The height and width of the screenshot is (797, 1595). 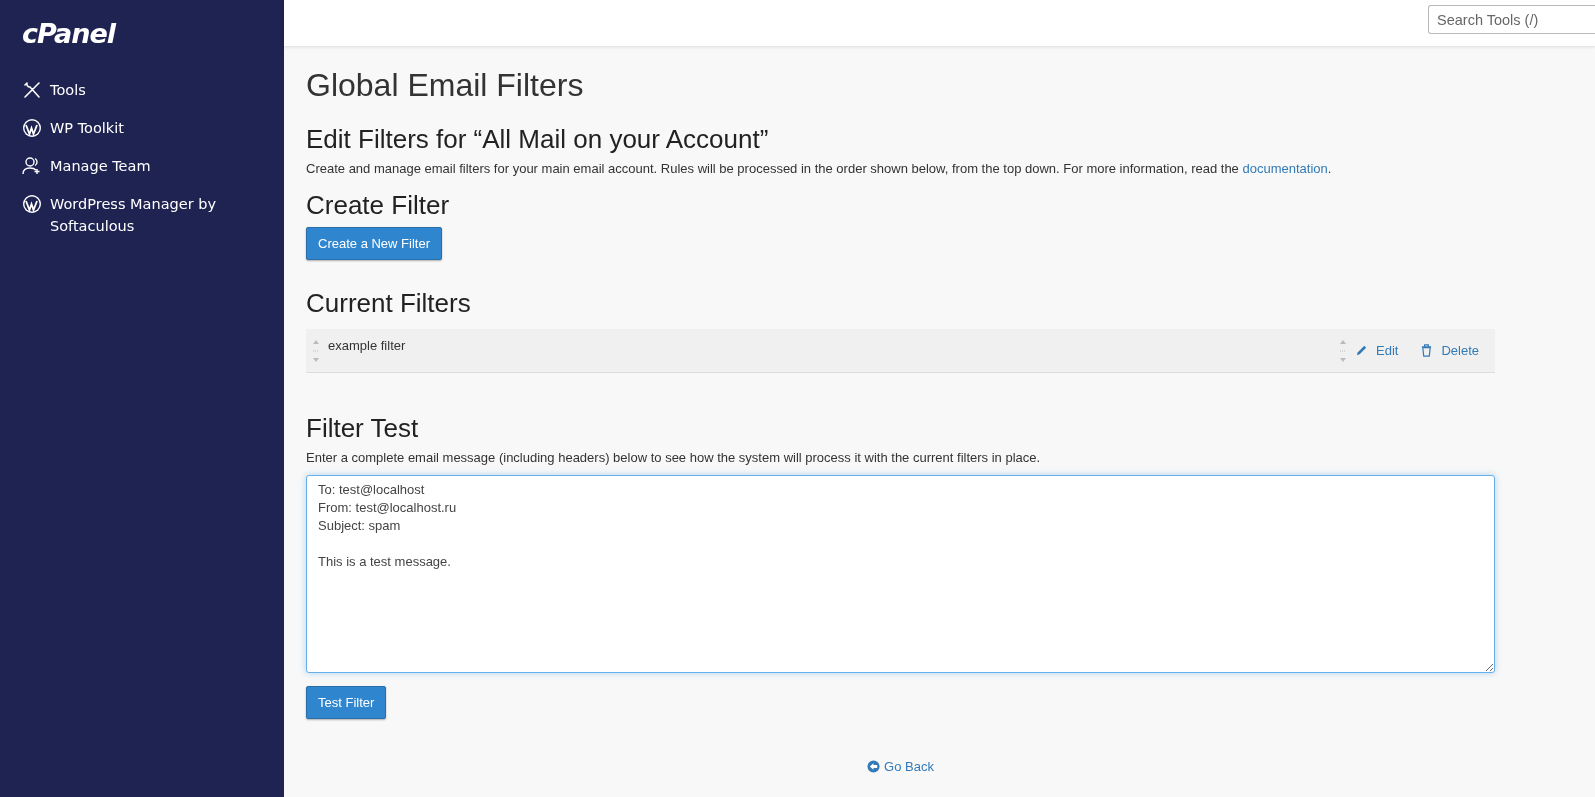 I want to click on section-heading: Edit Filters for “All Mail on your Account”, so click(x=538, y=139).